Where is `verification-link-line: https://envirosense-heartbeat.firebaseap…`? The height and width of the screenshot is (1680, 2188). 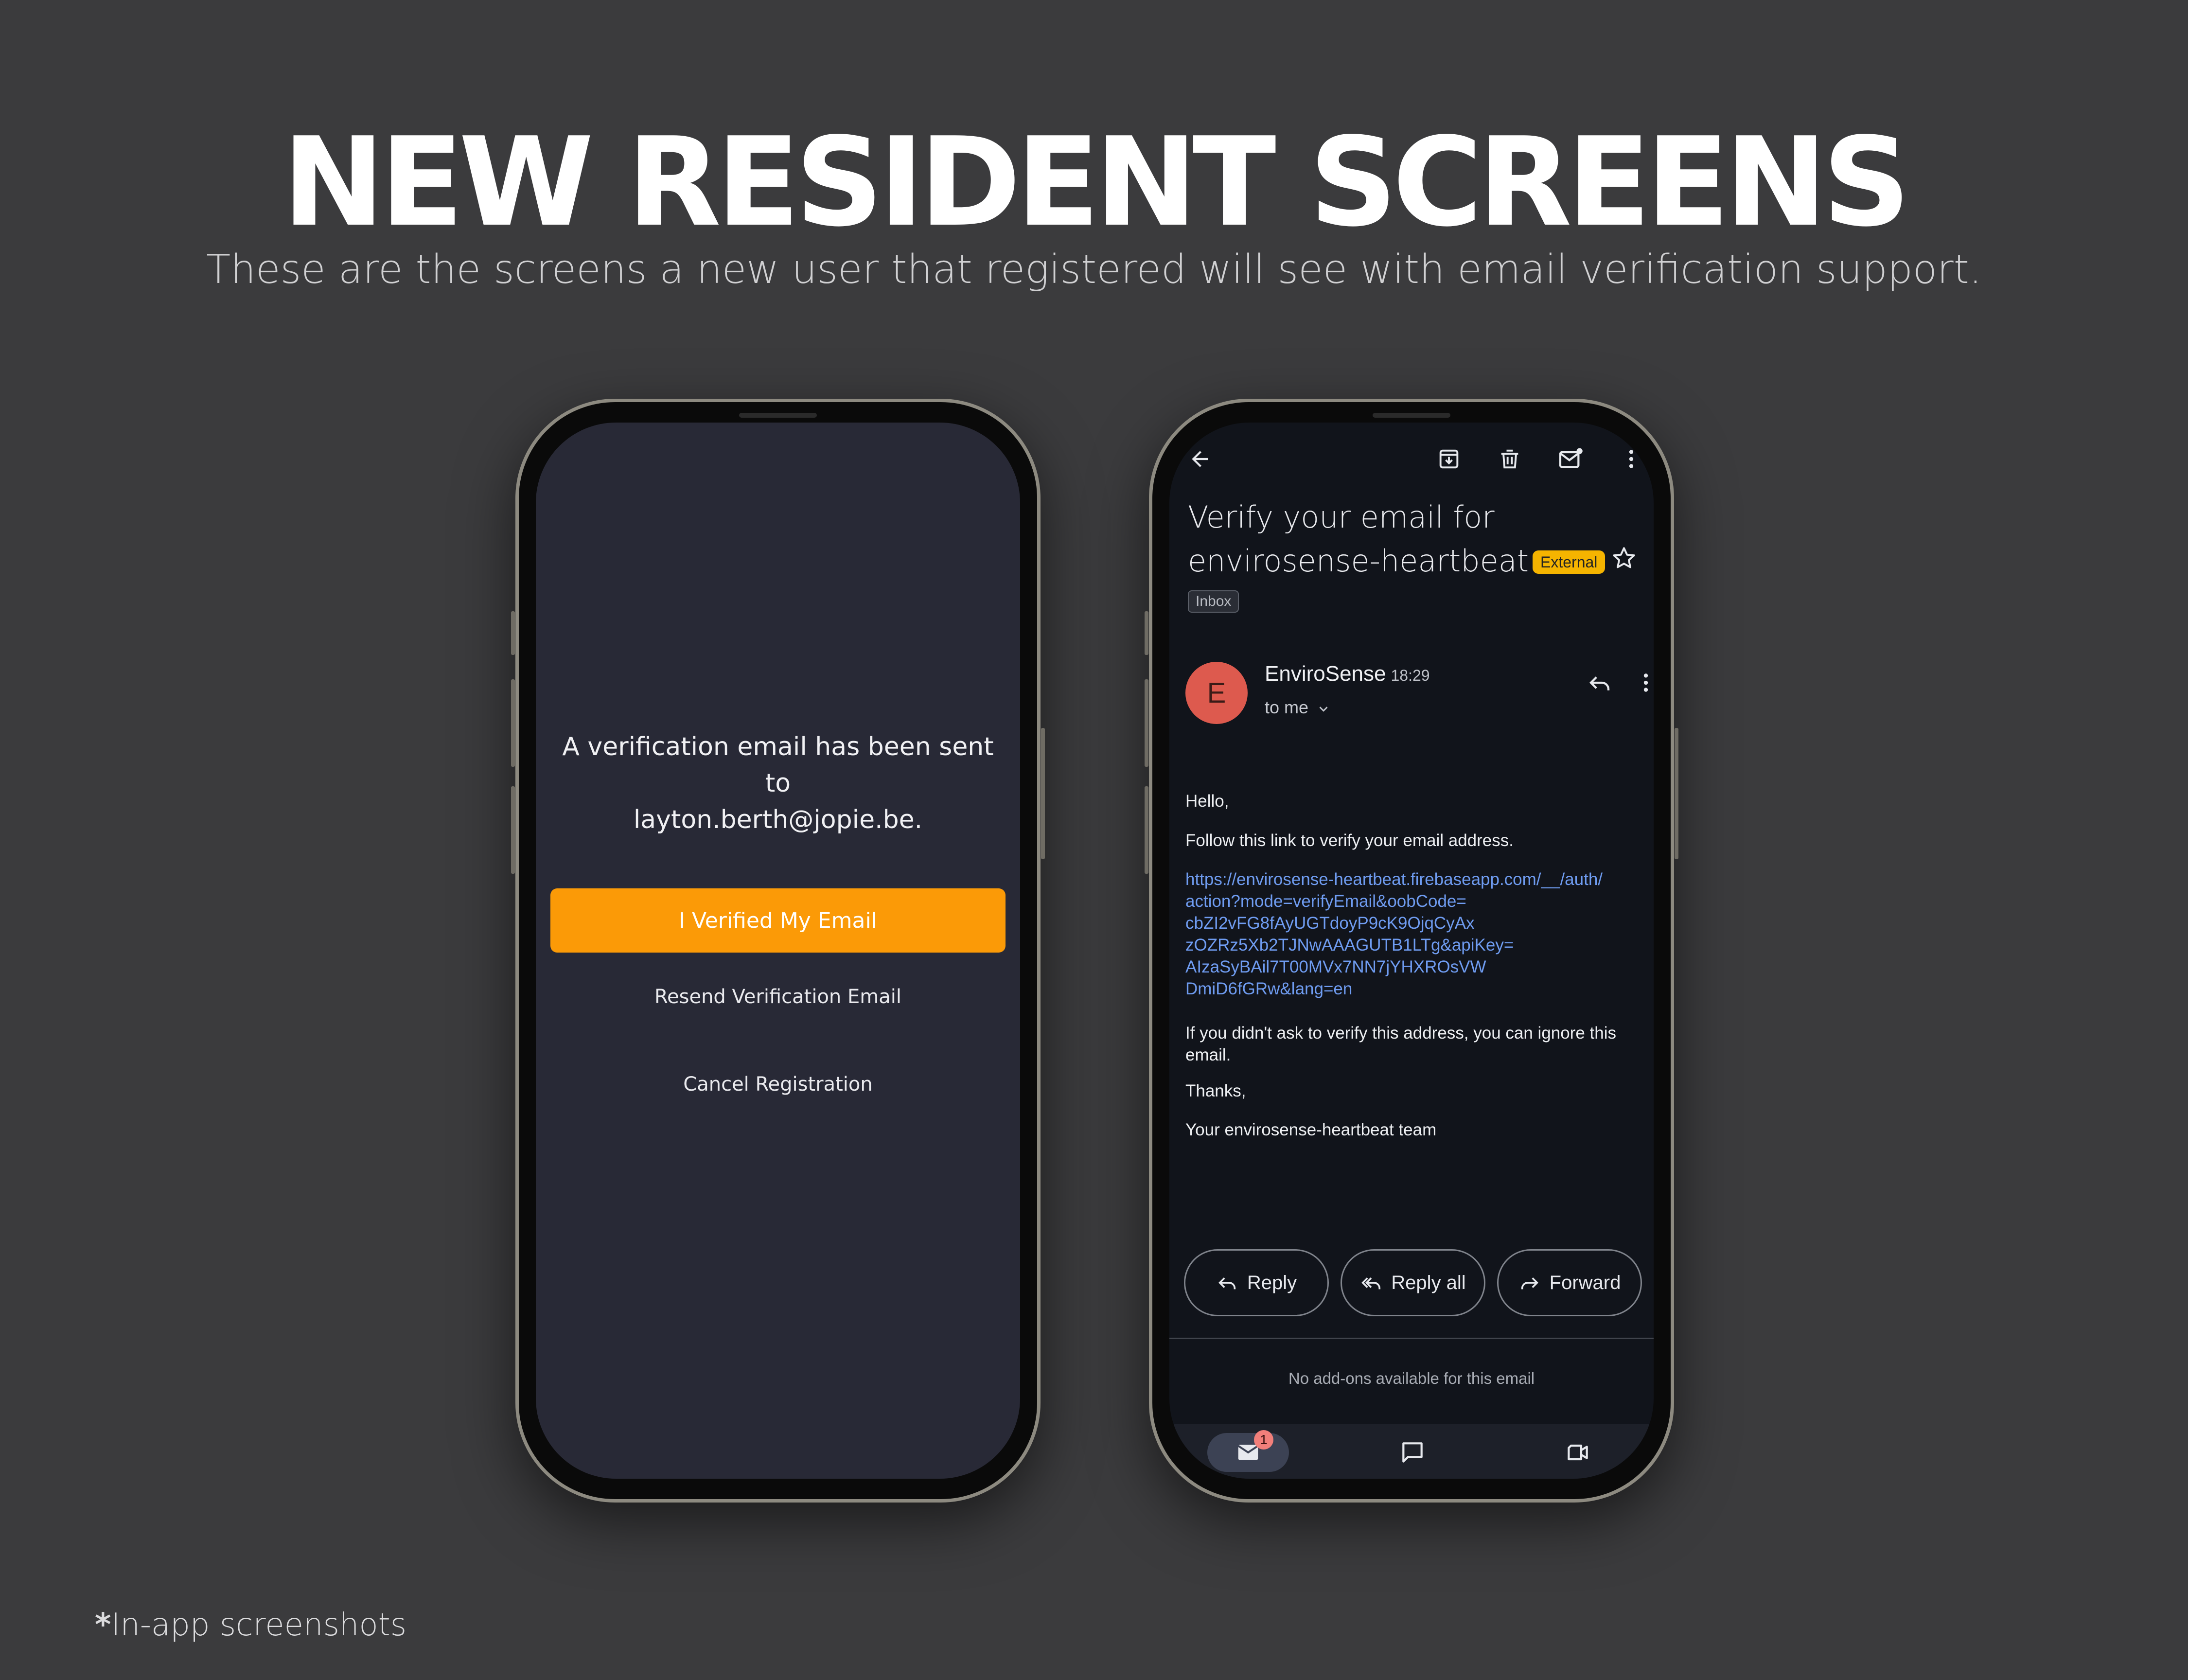 verification-link-line: https://envirosense-heartbeat.firebaseap… is located at coordinates (1394, 879).